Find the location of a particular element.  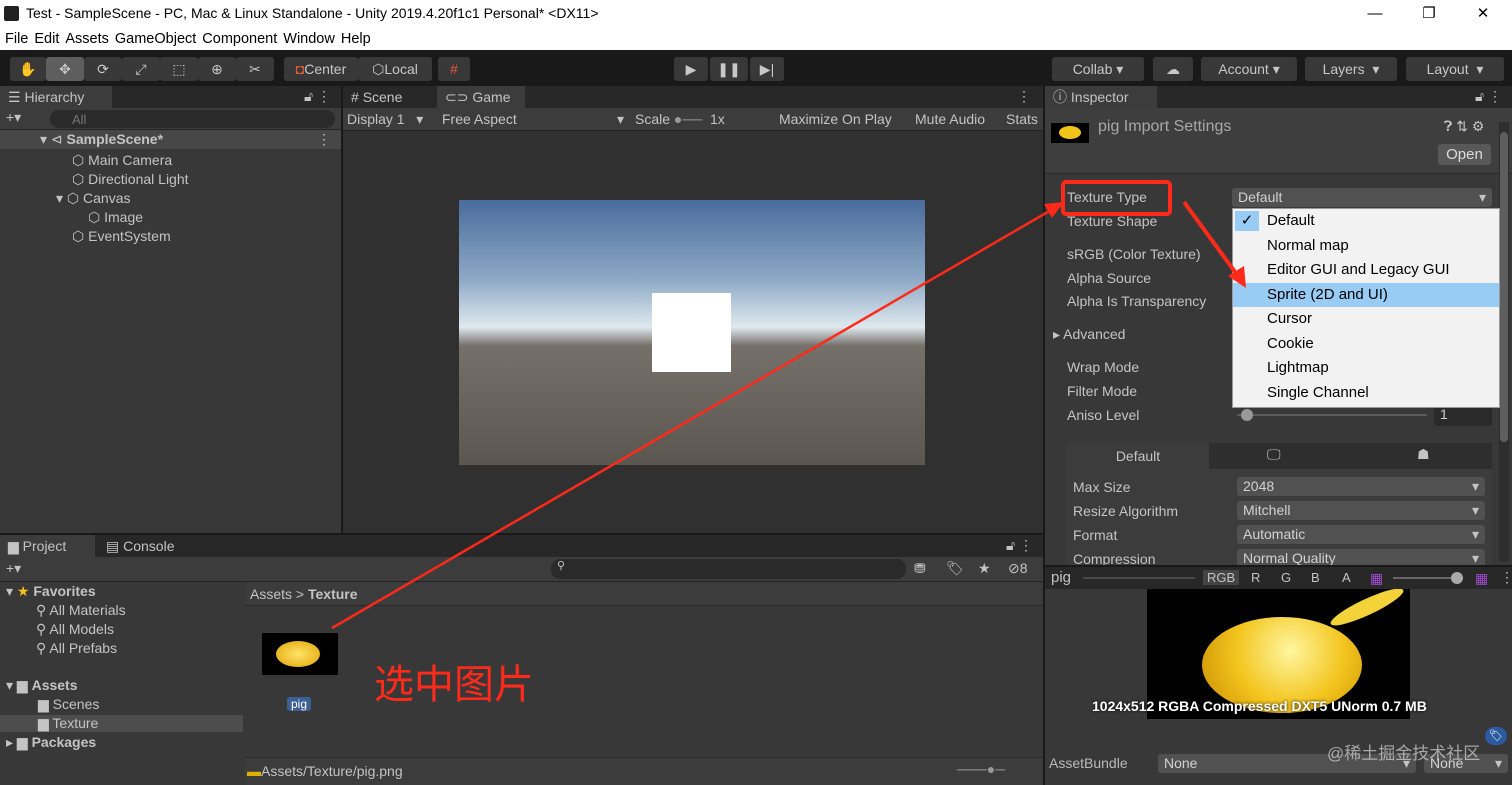

highlight-box is located at coordinates (1116, 198).